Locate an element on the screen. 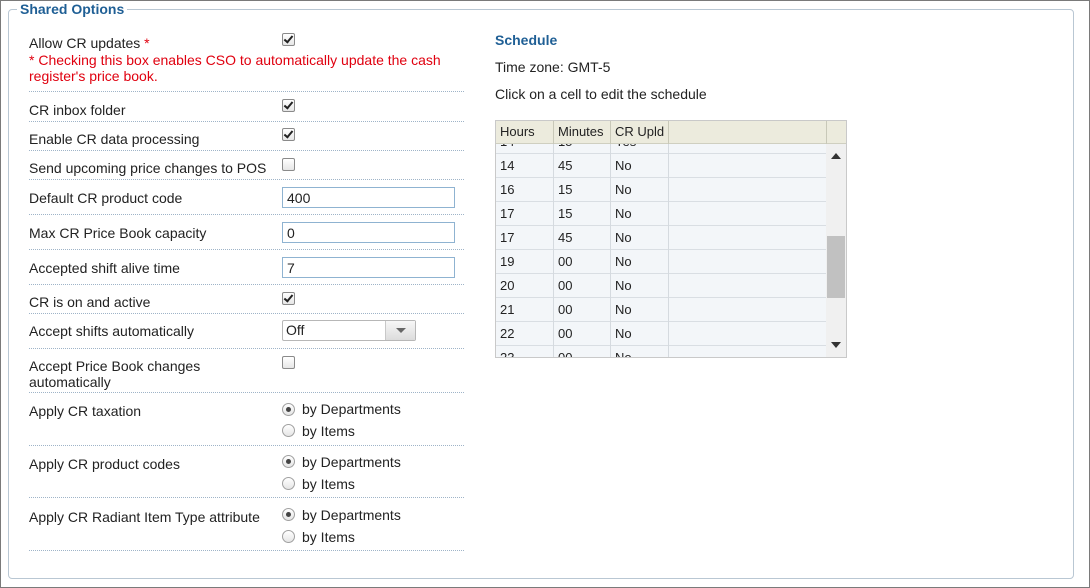  accepted-shift-alive-time-label: Accepted shift alive time is located at coordinates (104, 268).